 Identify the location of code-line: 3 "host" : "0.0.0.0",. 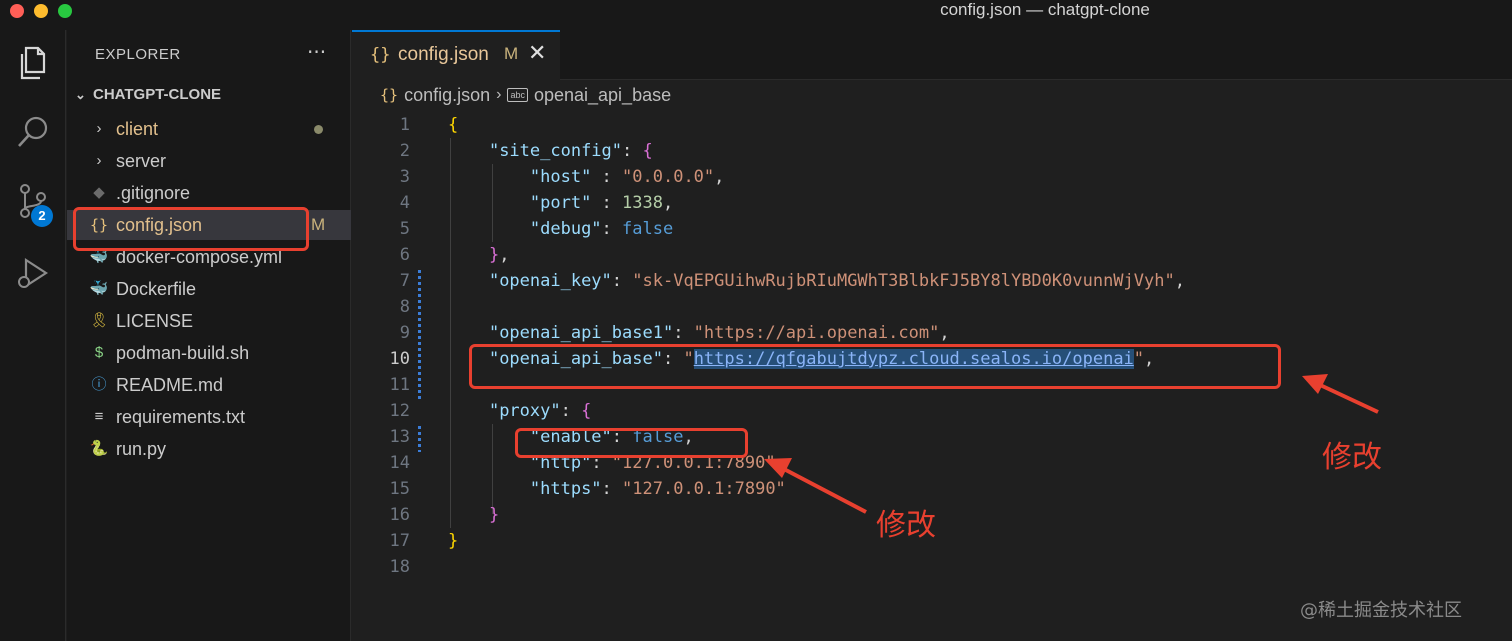
(932, 177).